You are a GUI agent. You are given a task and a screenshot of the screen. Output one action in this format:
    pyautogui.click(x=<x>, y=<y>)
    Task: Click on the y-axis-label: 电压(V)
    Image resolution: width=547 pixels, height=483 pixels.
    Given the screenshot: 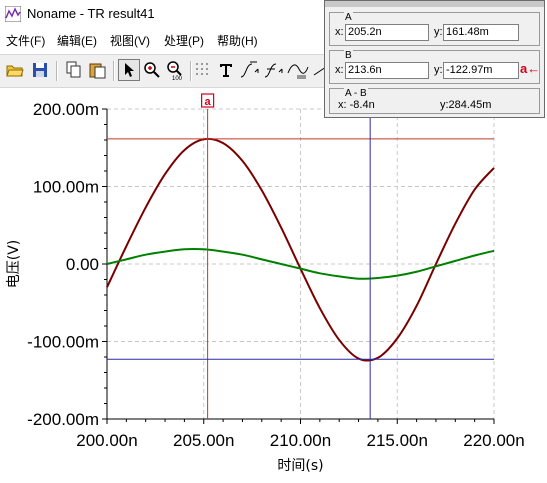 What is the action you would take?
    pyautogui.click(x=14, y=264)
    